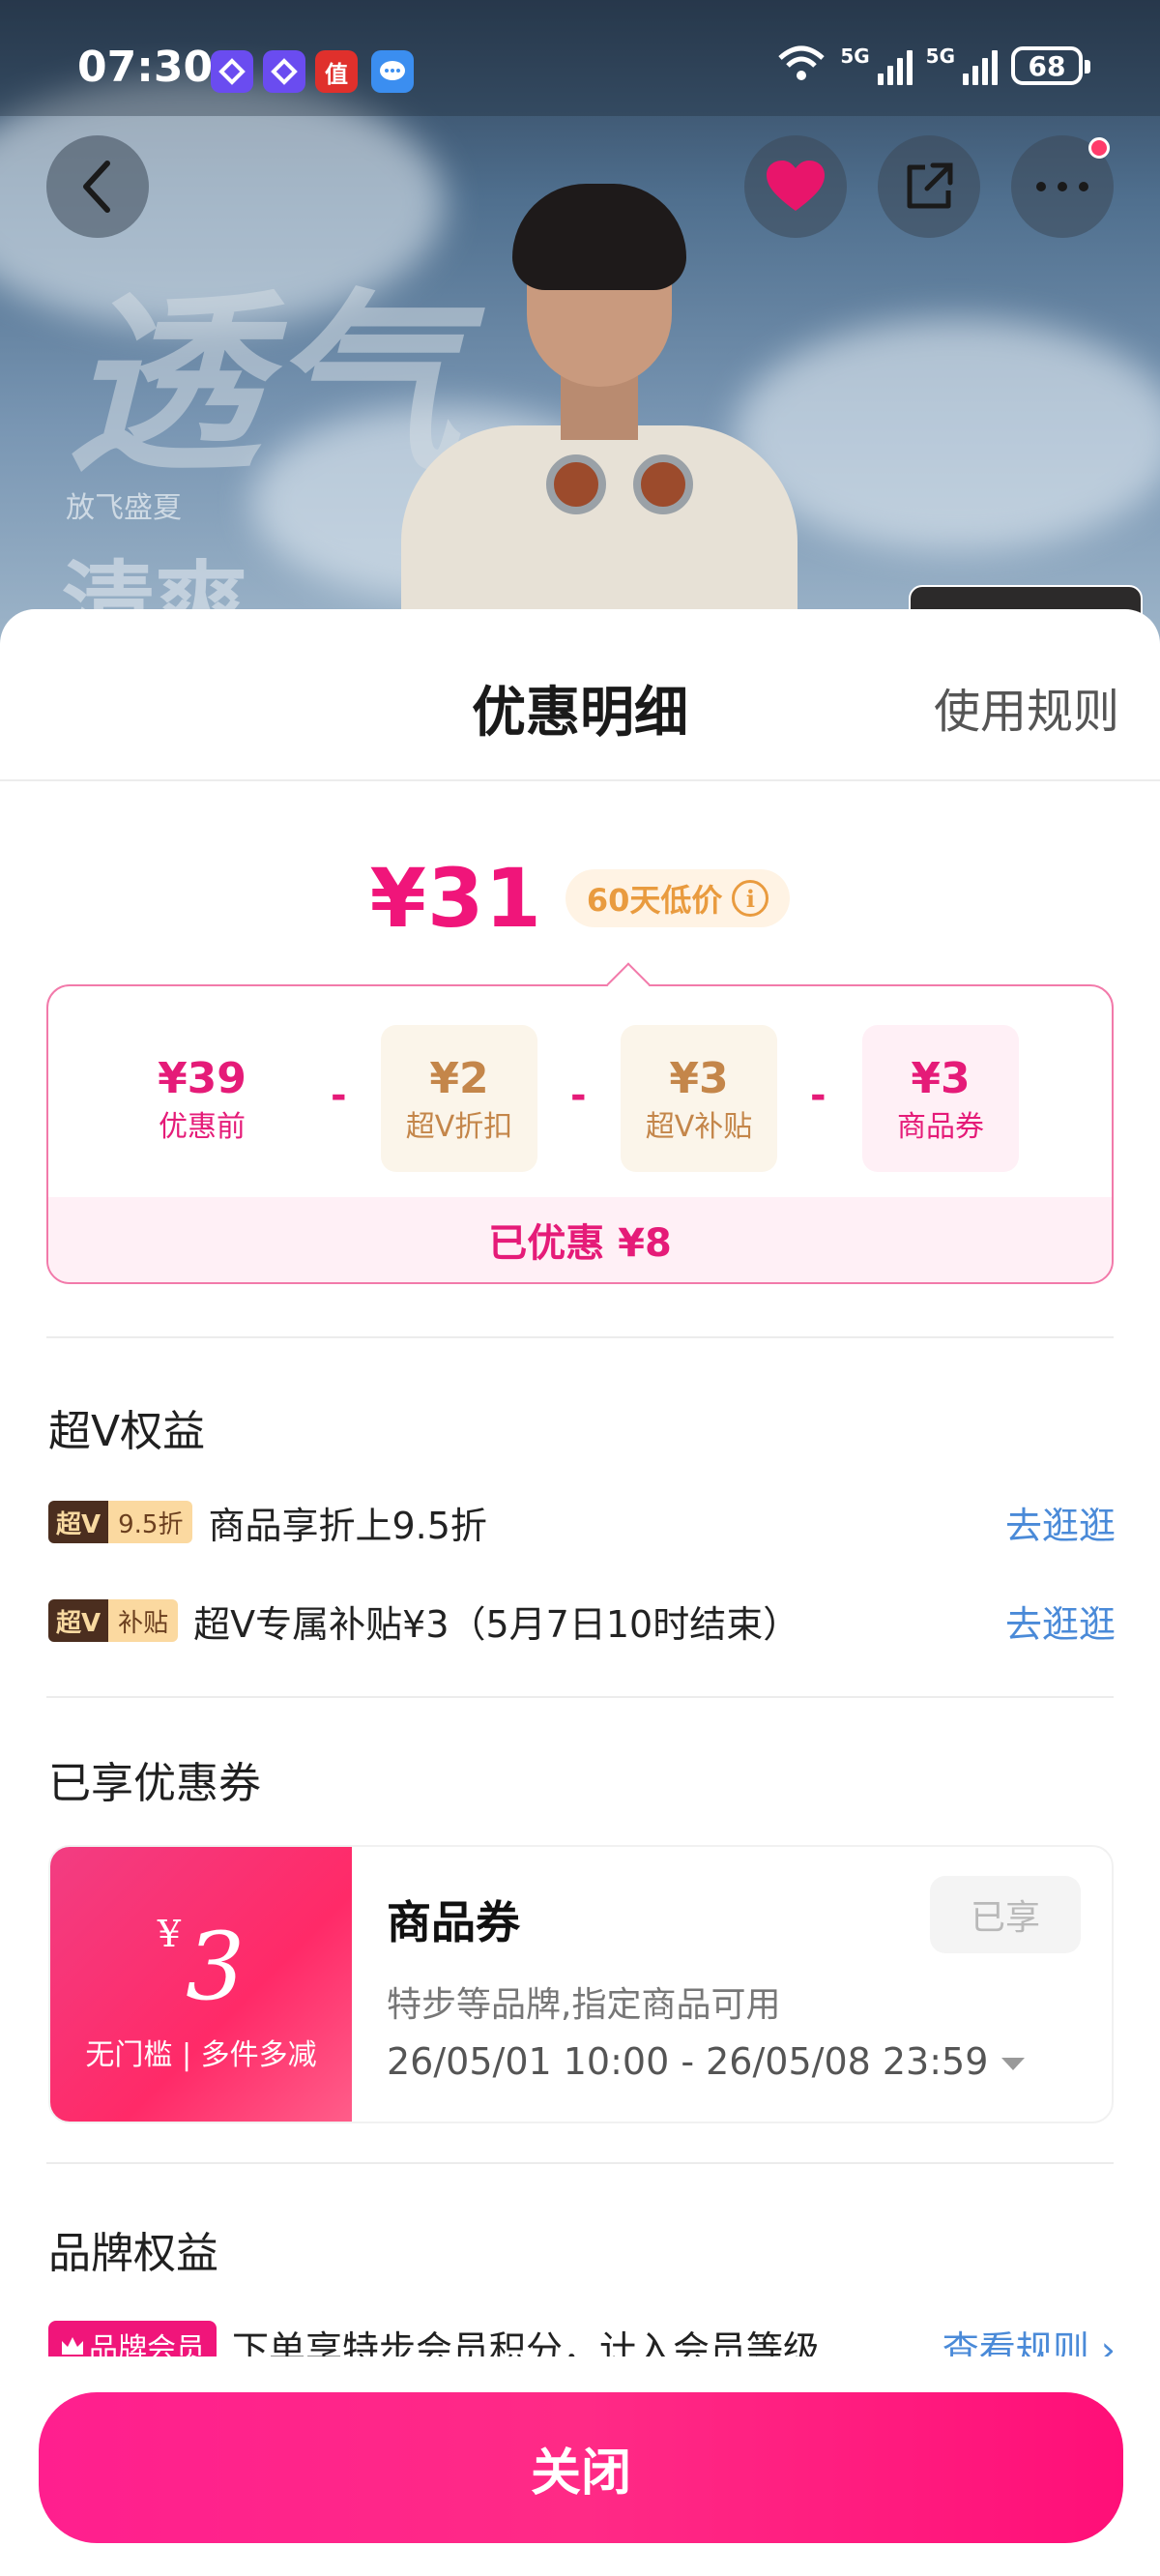 This screenshot has width=1160, height=2576. I want to click on heart-icon, so click(796, 186).